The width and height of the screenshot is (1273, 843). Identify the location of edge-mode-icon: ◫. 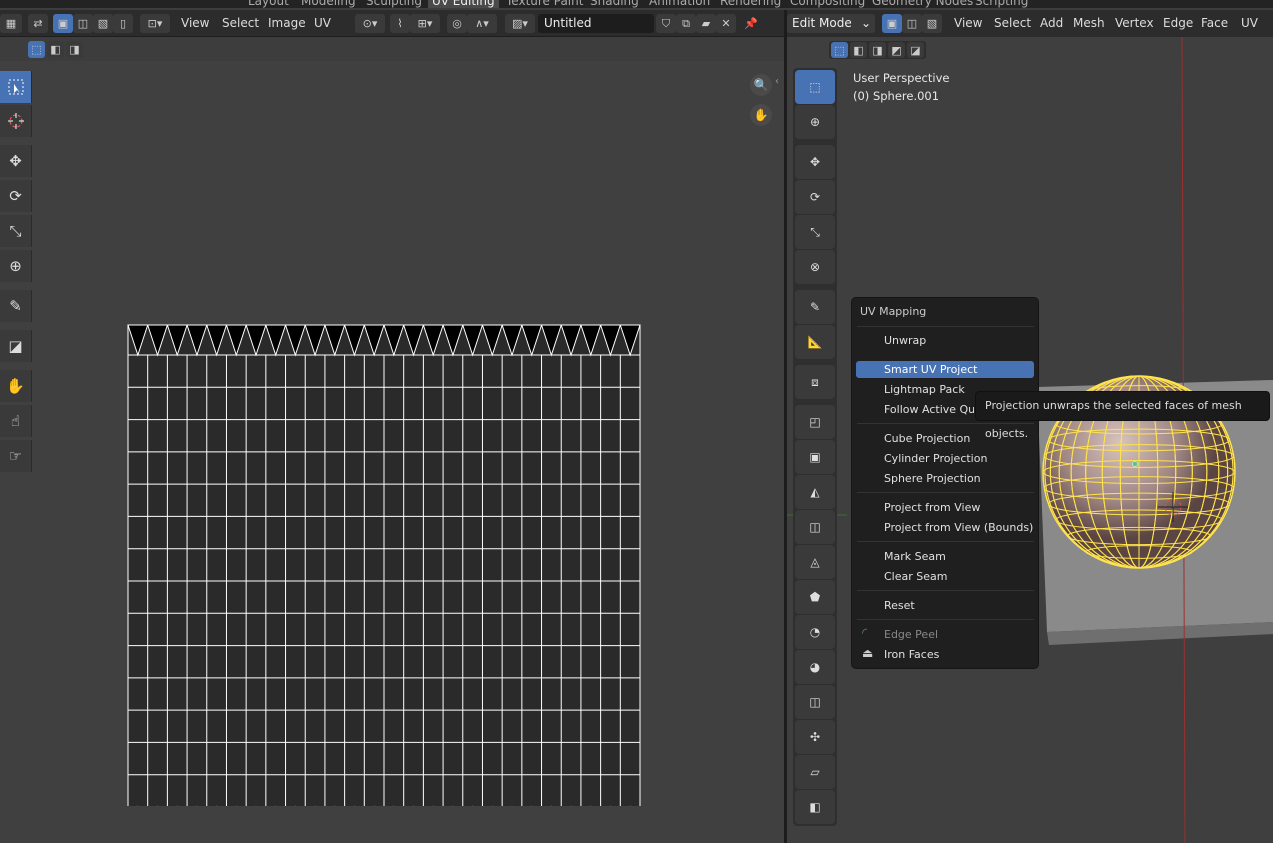
(912, 23).